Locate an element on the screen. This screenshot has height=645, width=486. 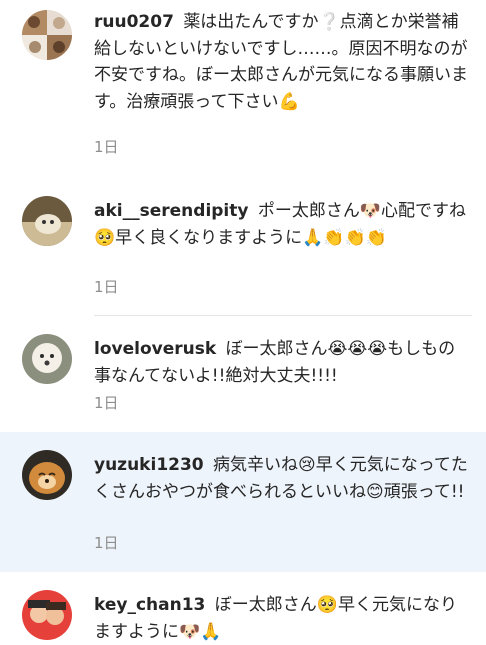
comment-username: ruu0207 is located at coordinates (134, 22).